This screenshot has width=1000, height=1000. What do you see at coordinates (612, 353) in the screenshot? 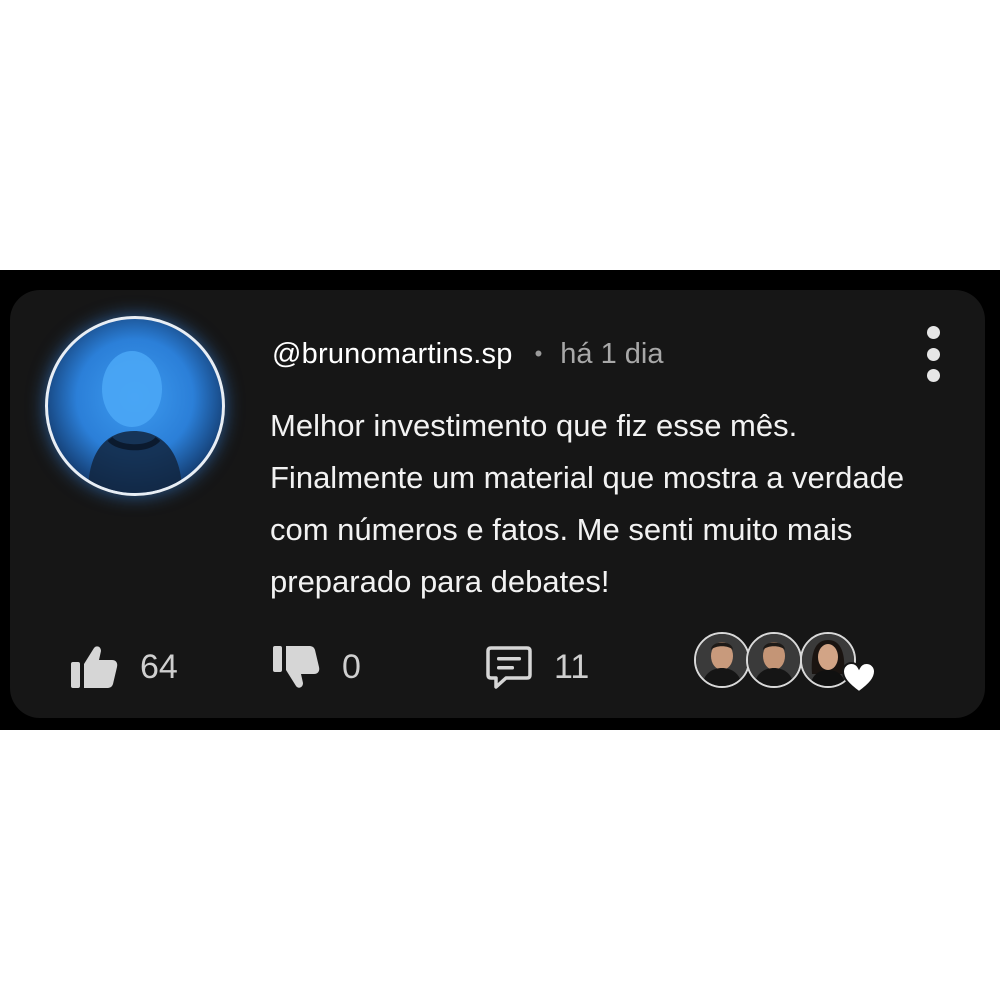
I see `comment-timestamp: há 1 dia` at bounding box center [612, 353].